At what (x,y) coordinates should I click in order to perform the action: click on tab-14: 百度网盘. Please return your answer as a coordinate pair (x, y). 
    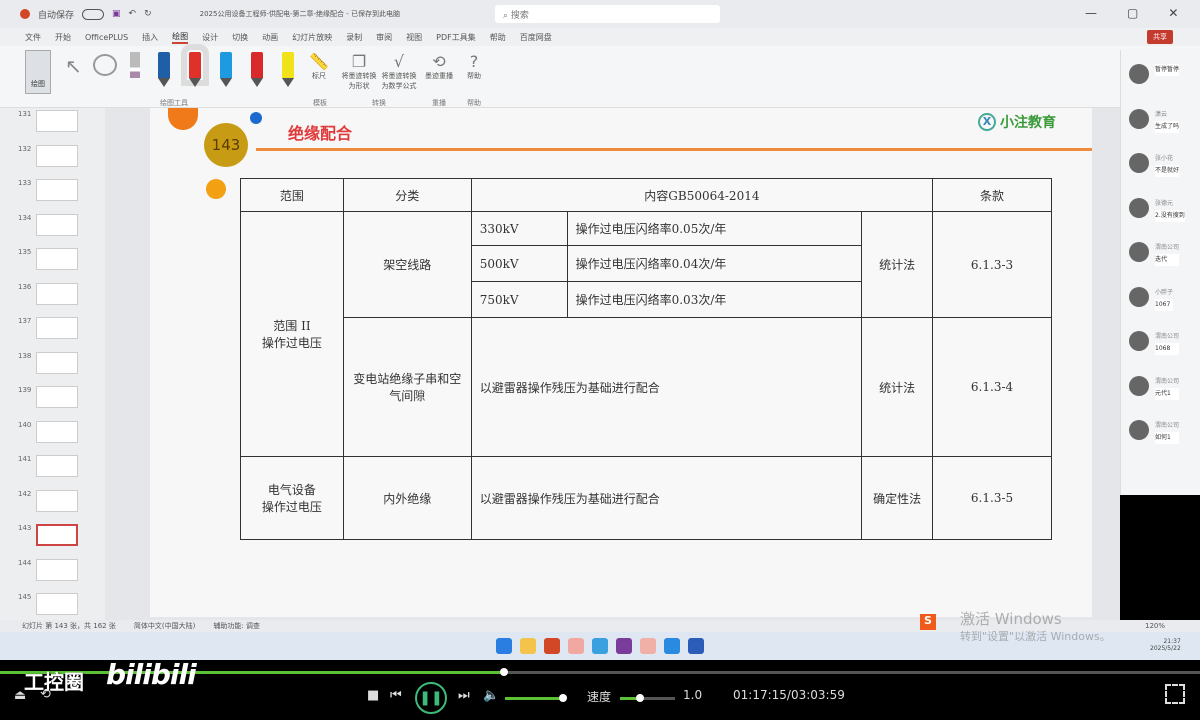
    Looking at the image, I should click on (536, 37).